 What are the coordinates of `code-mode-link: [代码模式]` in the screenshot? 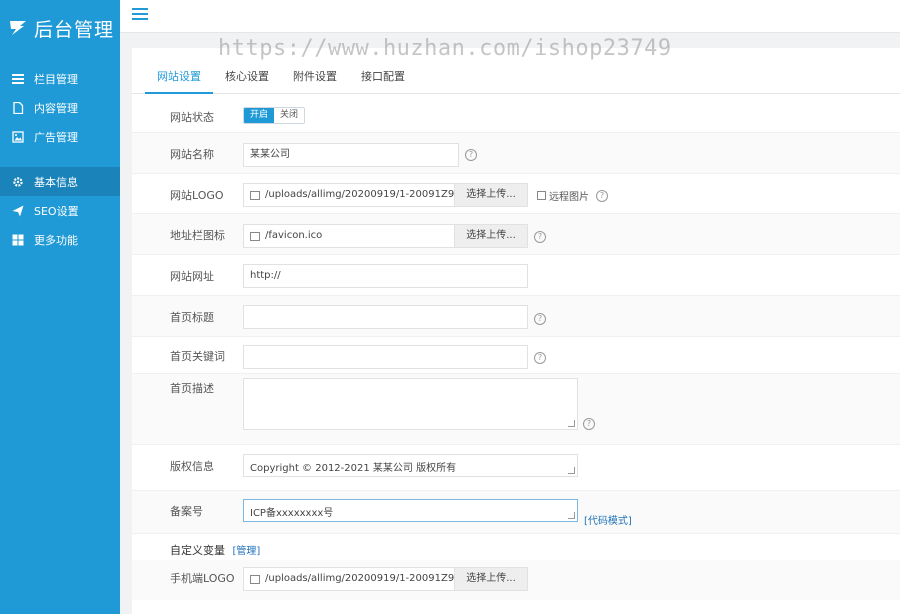 It's located at (608, 519).